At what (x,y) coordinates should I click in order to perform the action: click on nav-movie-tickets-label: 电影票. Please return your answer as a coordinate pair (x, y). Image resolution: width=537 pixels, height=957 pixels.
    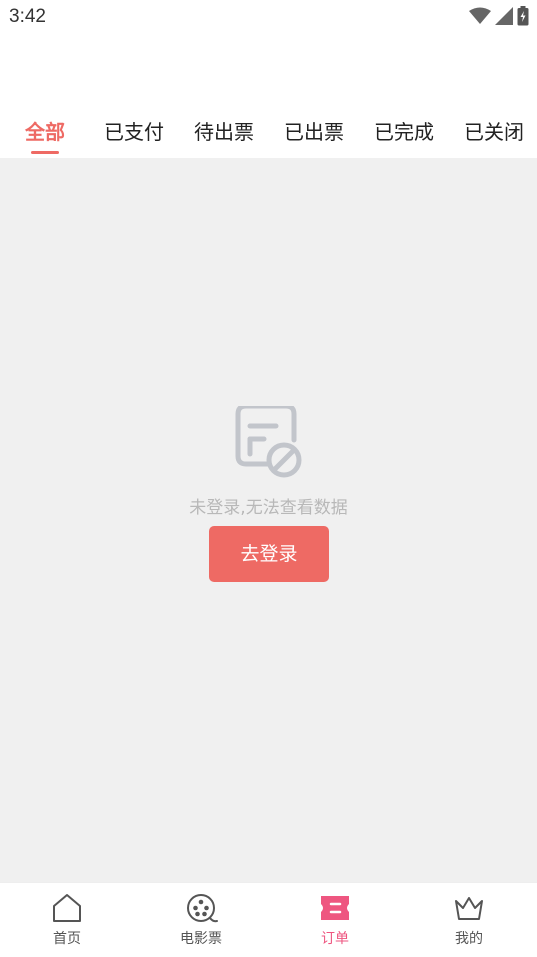
    Looking at the image, I should click on (201, 939).